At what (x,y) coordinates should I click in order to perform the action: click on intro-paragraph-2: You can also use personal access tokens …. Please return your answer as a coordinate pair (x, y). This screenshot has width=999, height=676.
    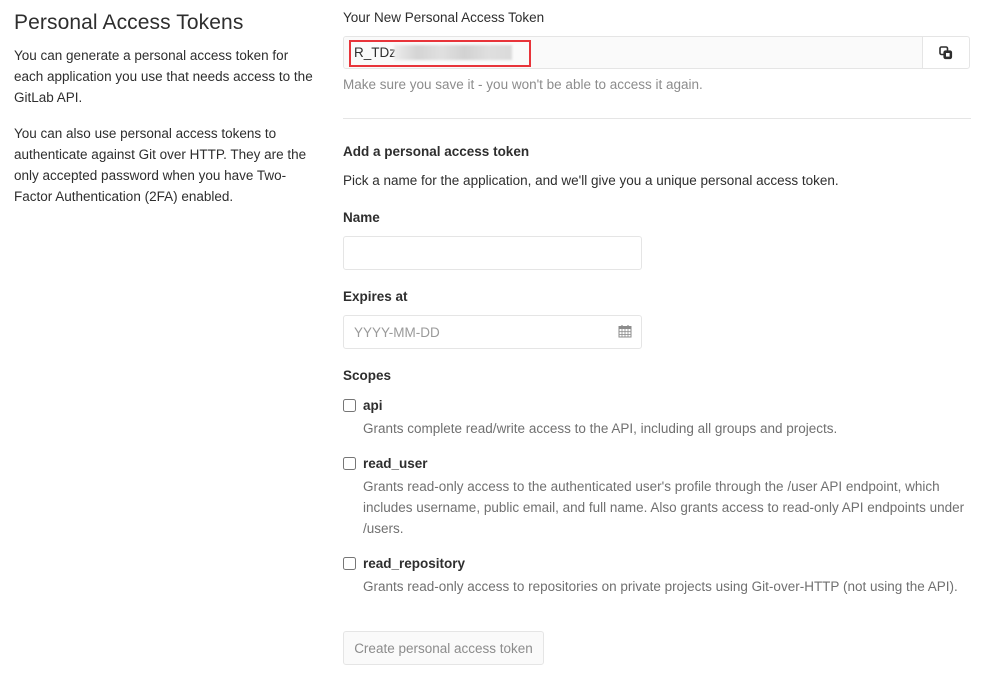
    Looking at the image, I should click on (160, 165).